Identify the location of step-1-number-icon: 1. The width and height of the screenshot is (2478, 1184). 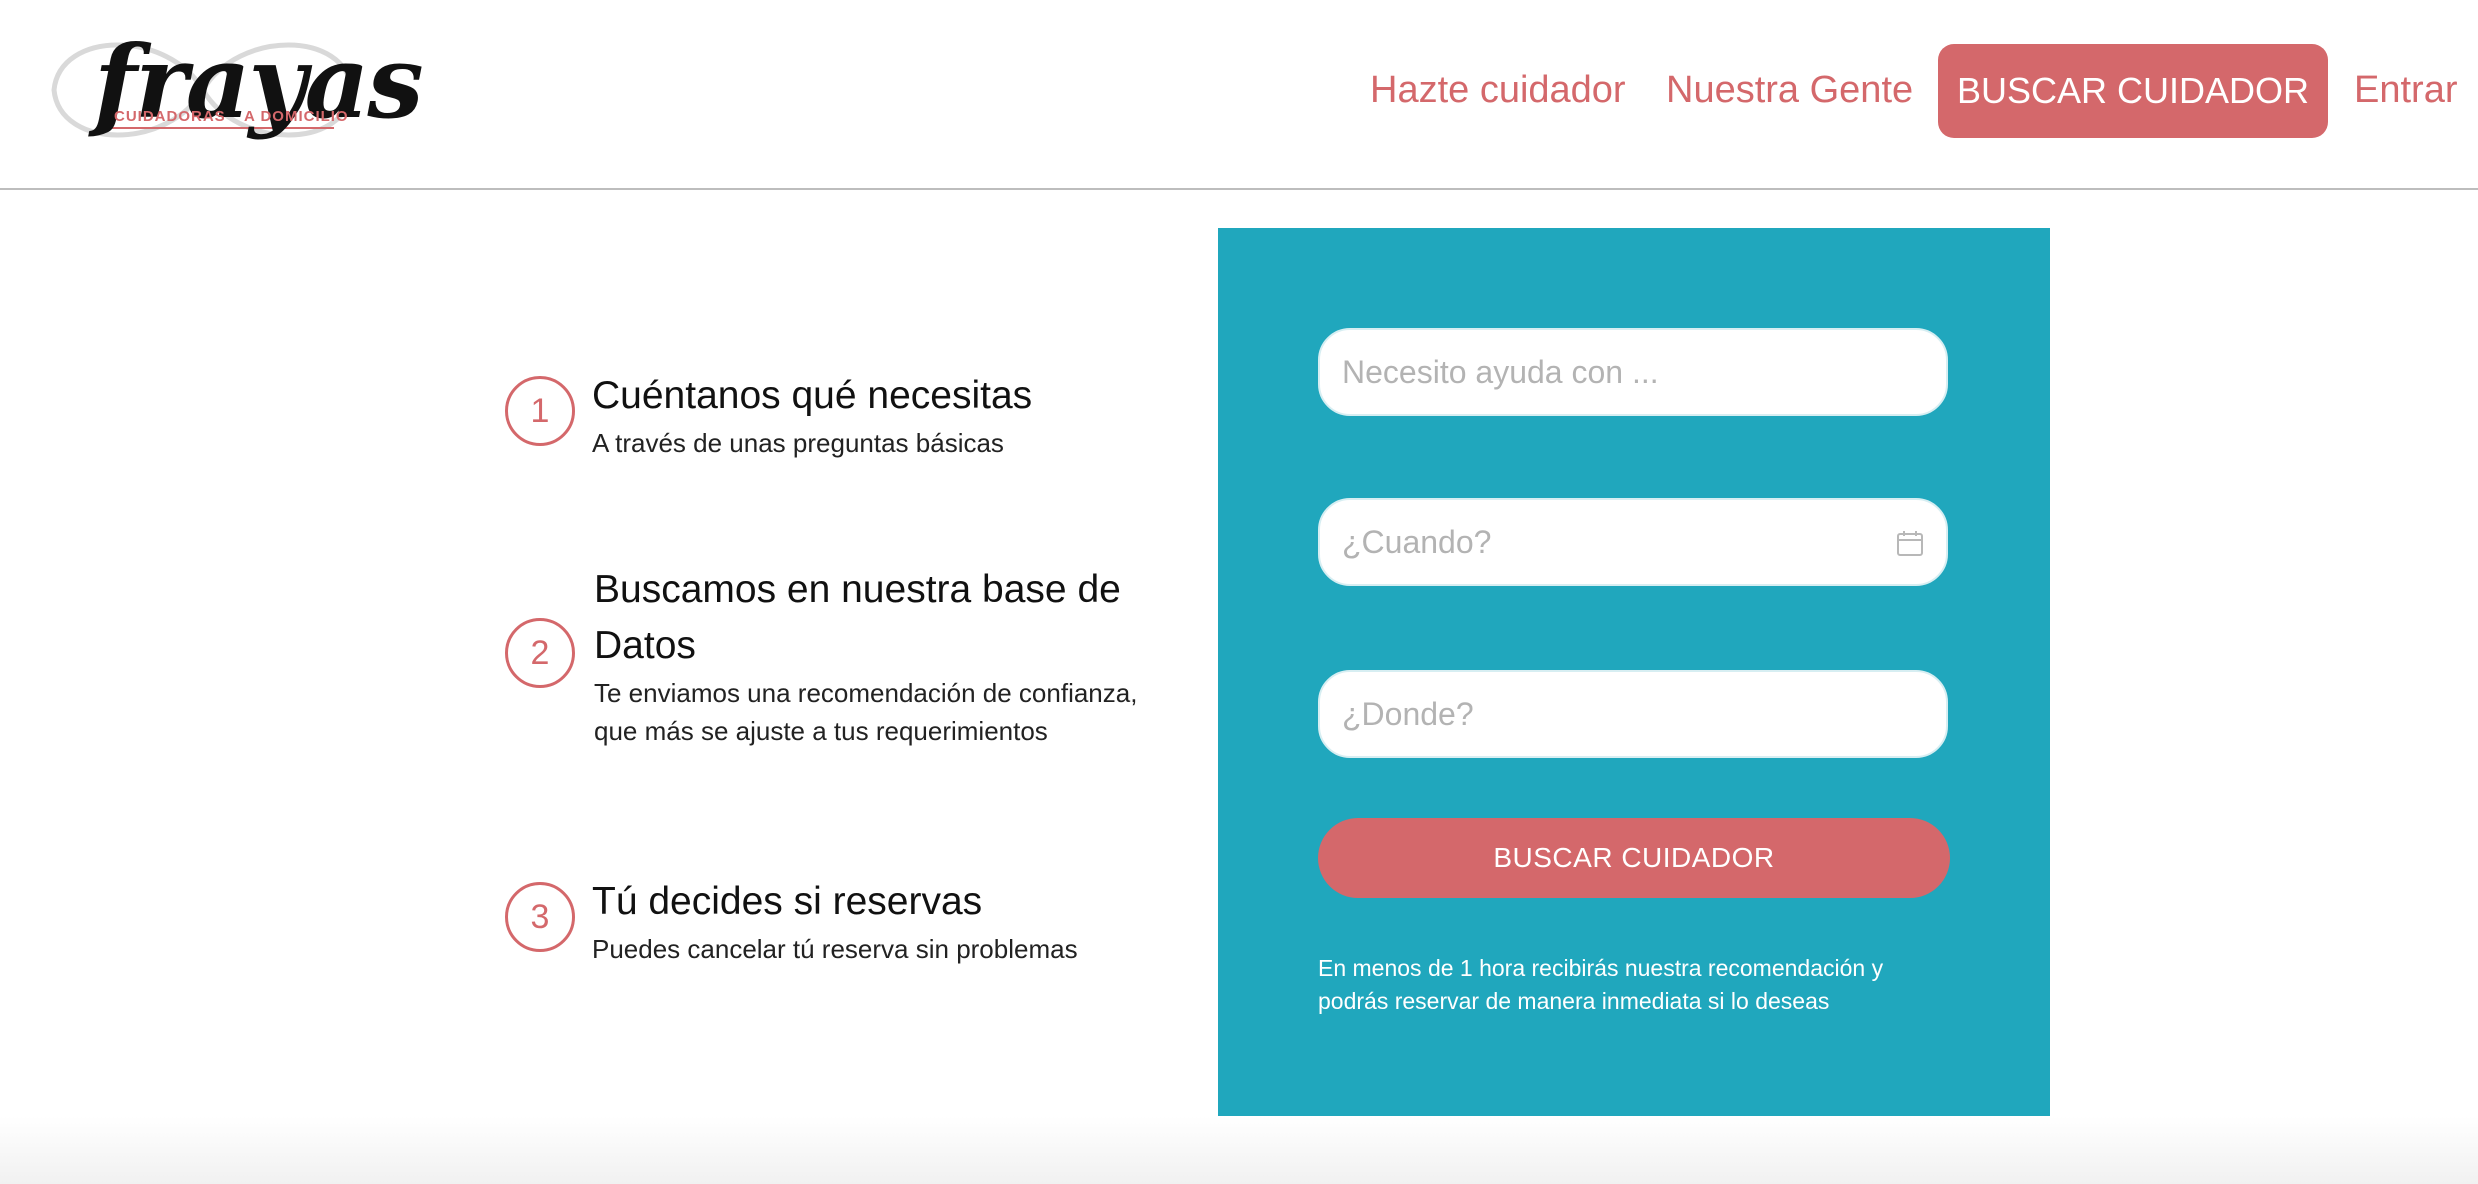
(540, 411).